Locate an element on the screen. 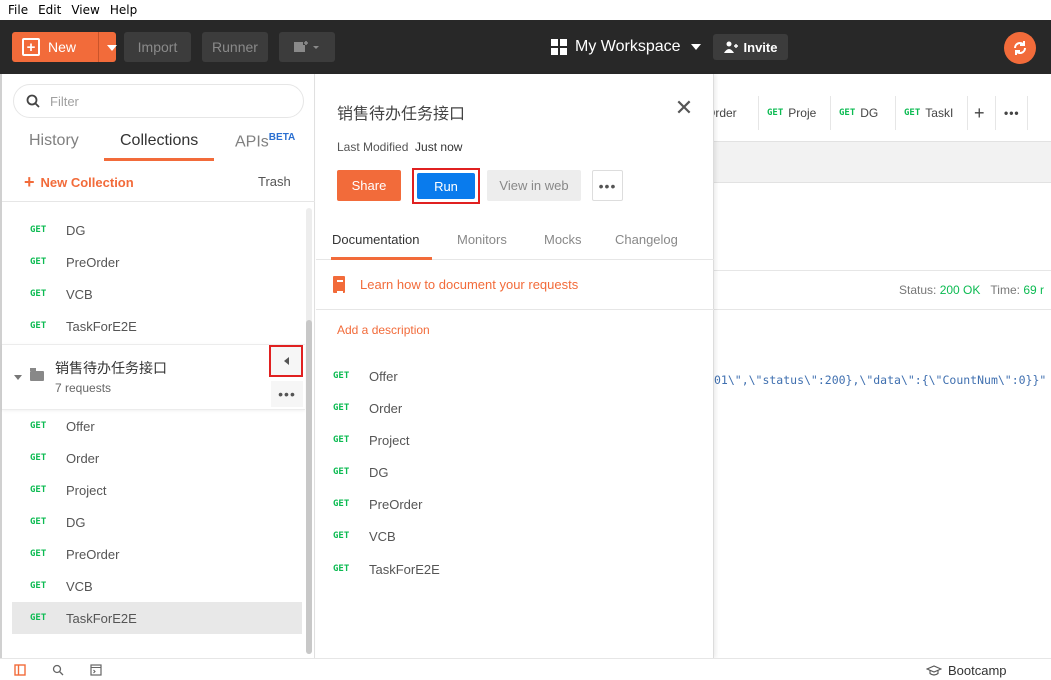  request-tab: GET DG is located at coordinates (863, 113).